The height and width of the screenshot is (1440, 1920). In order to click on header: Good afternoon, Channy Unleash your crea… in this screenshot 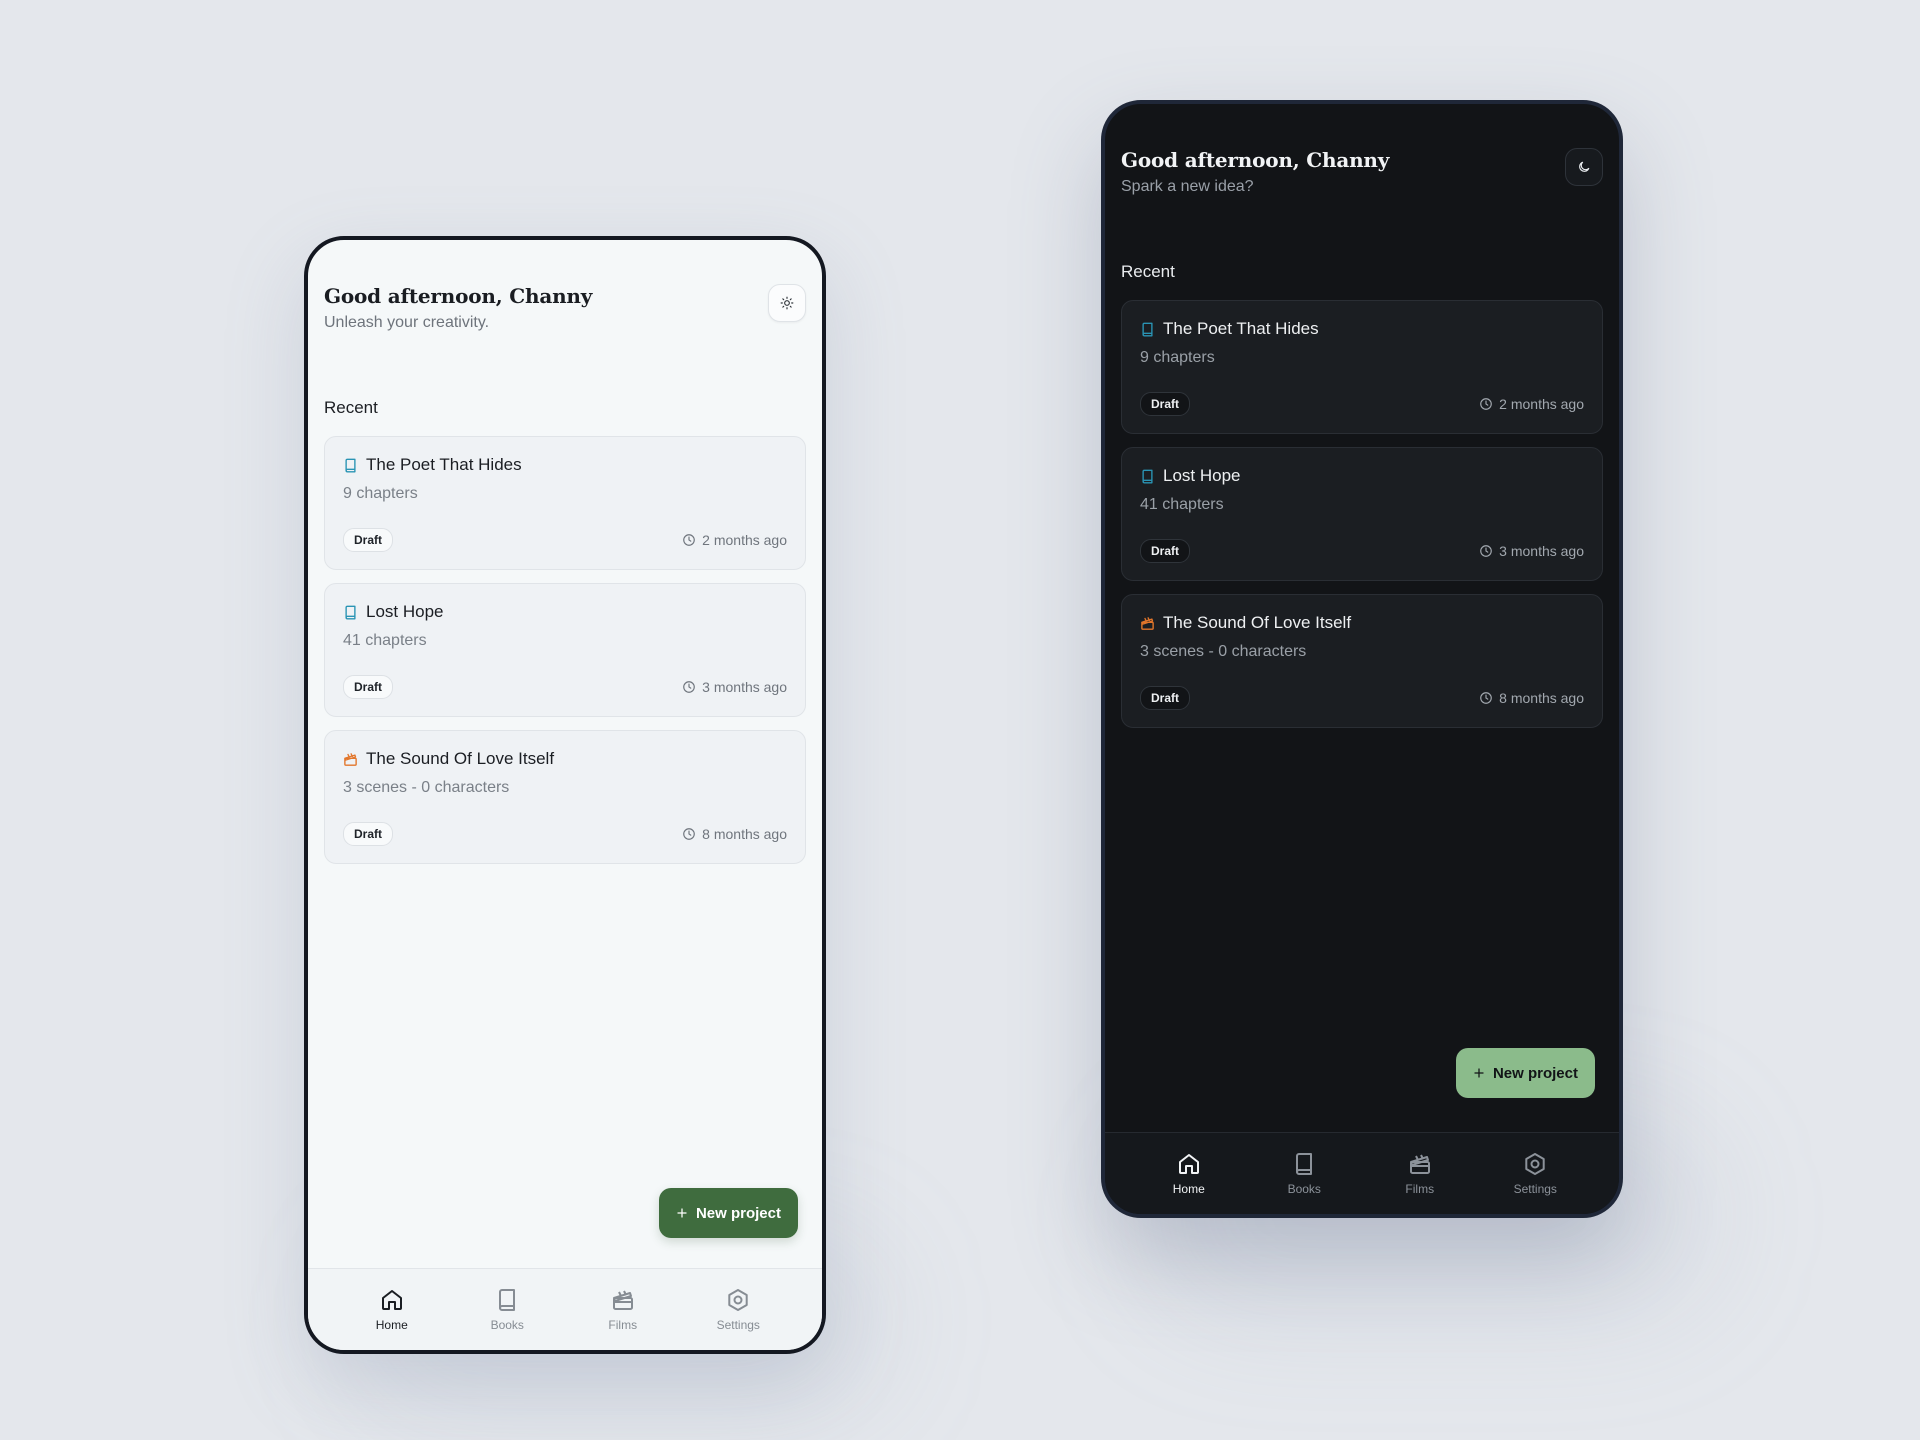, I will do `click(565, 308)`.